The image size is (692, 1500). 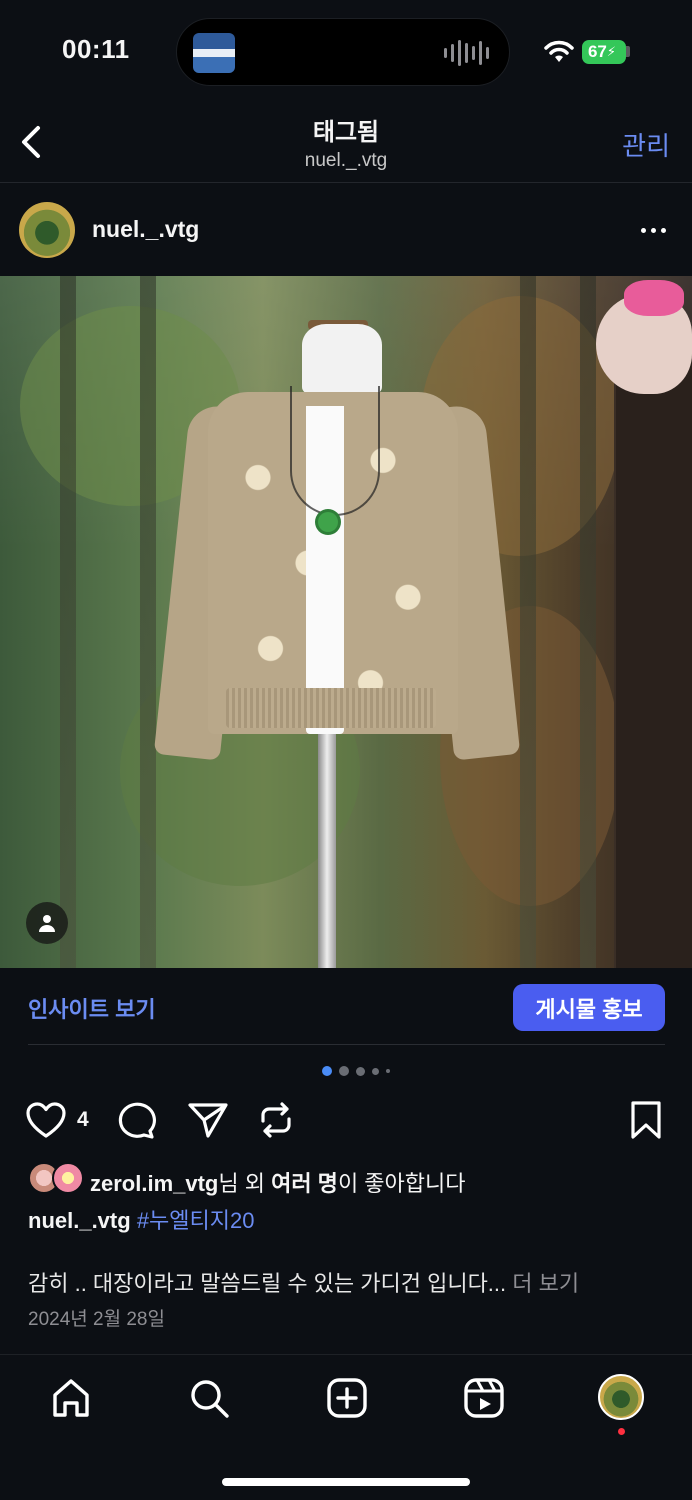 I want to click on bookmark-icon, so click(x=646, y=1120).